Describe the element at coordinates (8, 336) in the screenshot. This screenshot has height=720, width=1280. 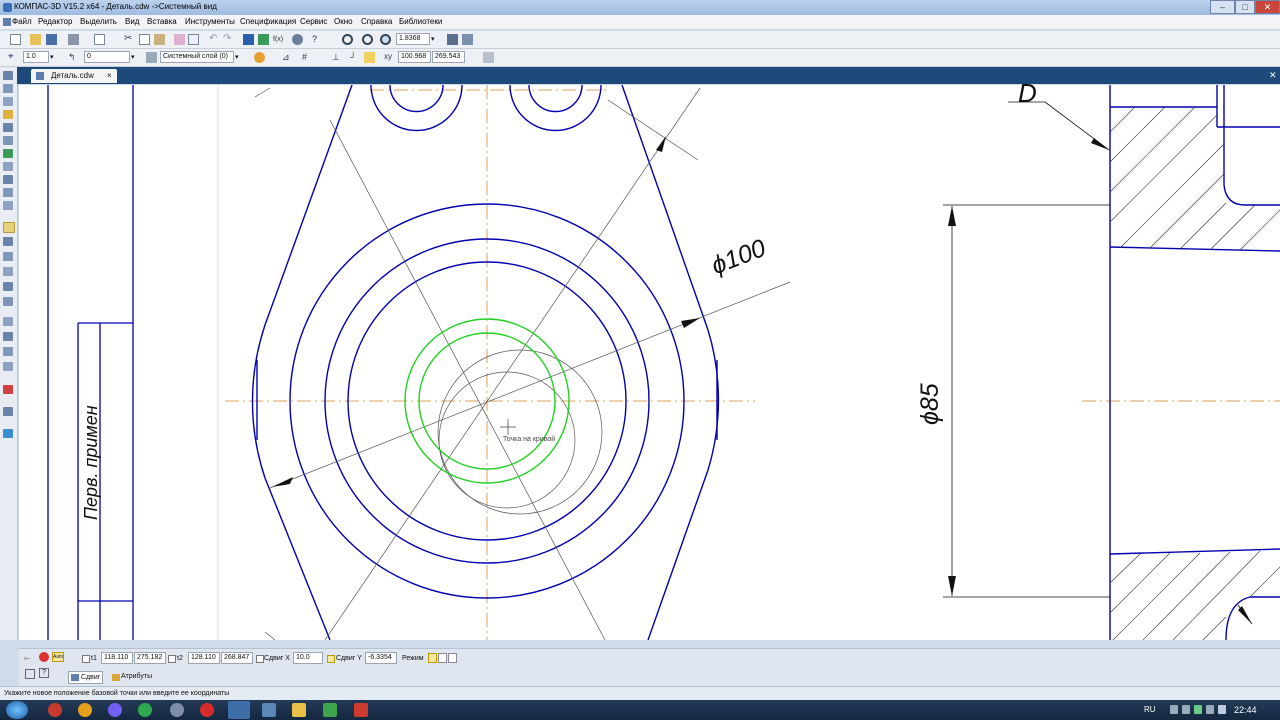
I see `break-icon` at that location.